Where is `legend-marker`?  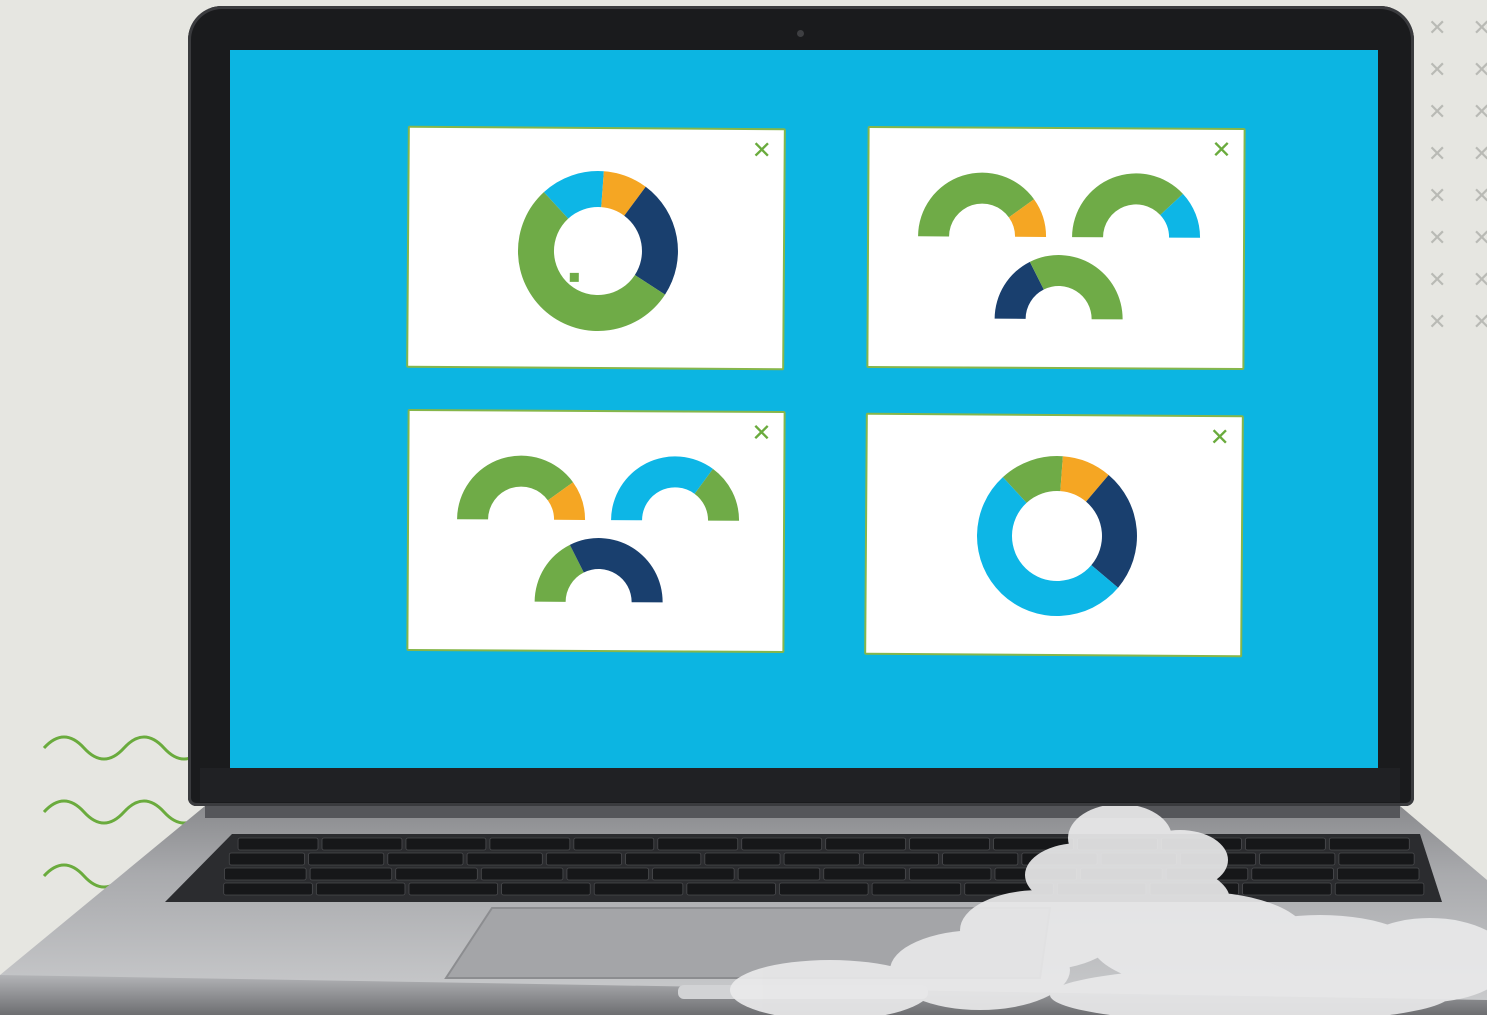
legend-marker is located at coordinates (574, 277).